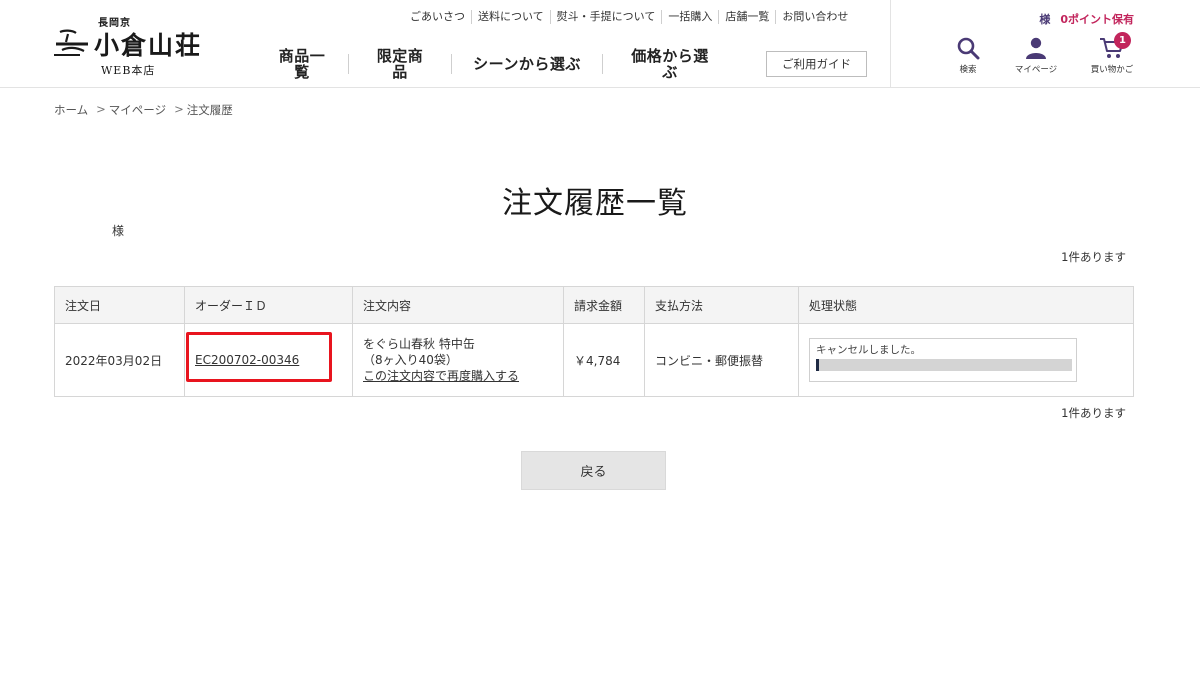 This screenshot has height=700, width=1200. I want to click on status-cell: キャンセルしました。, so click(966, 360).